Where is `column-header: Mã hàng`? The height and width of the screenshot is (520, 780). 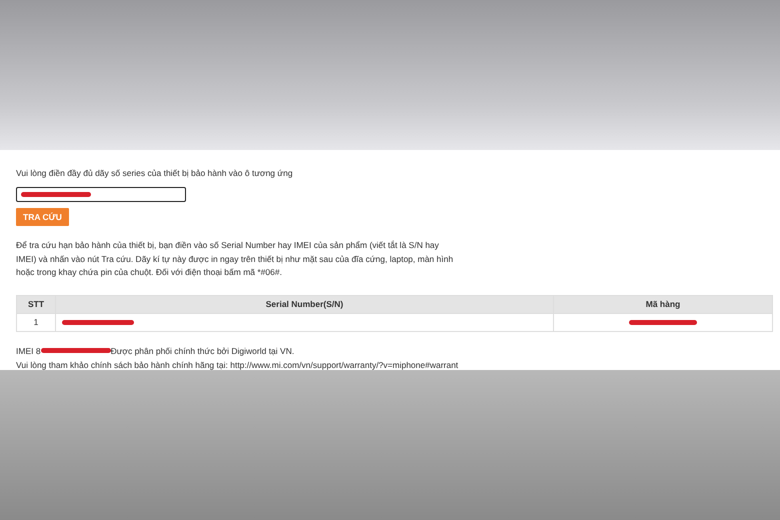
column-header: Mã hàng is located at coordinates (663, 304).